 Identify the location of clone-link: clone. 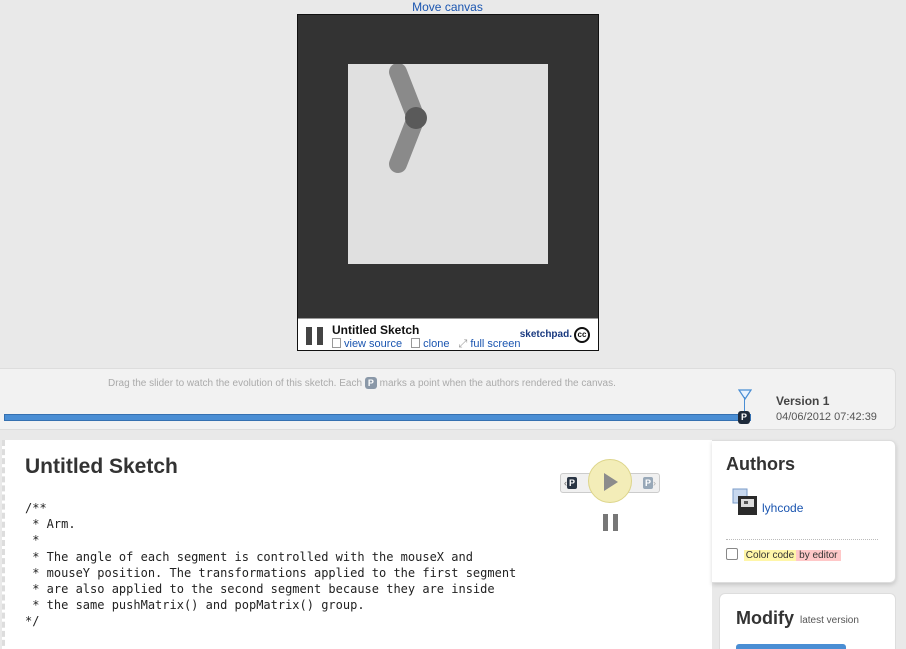
(430, 344).